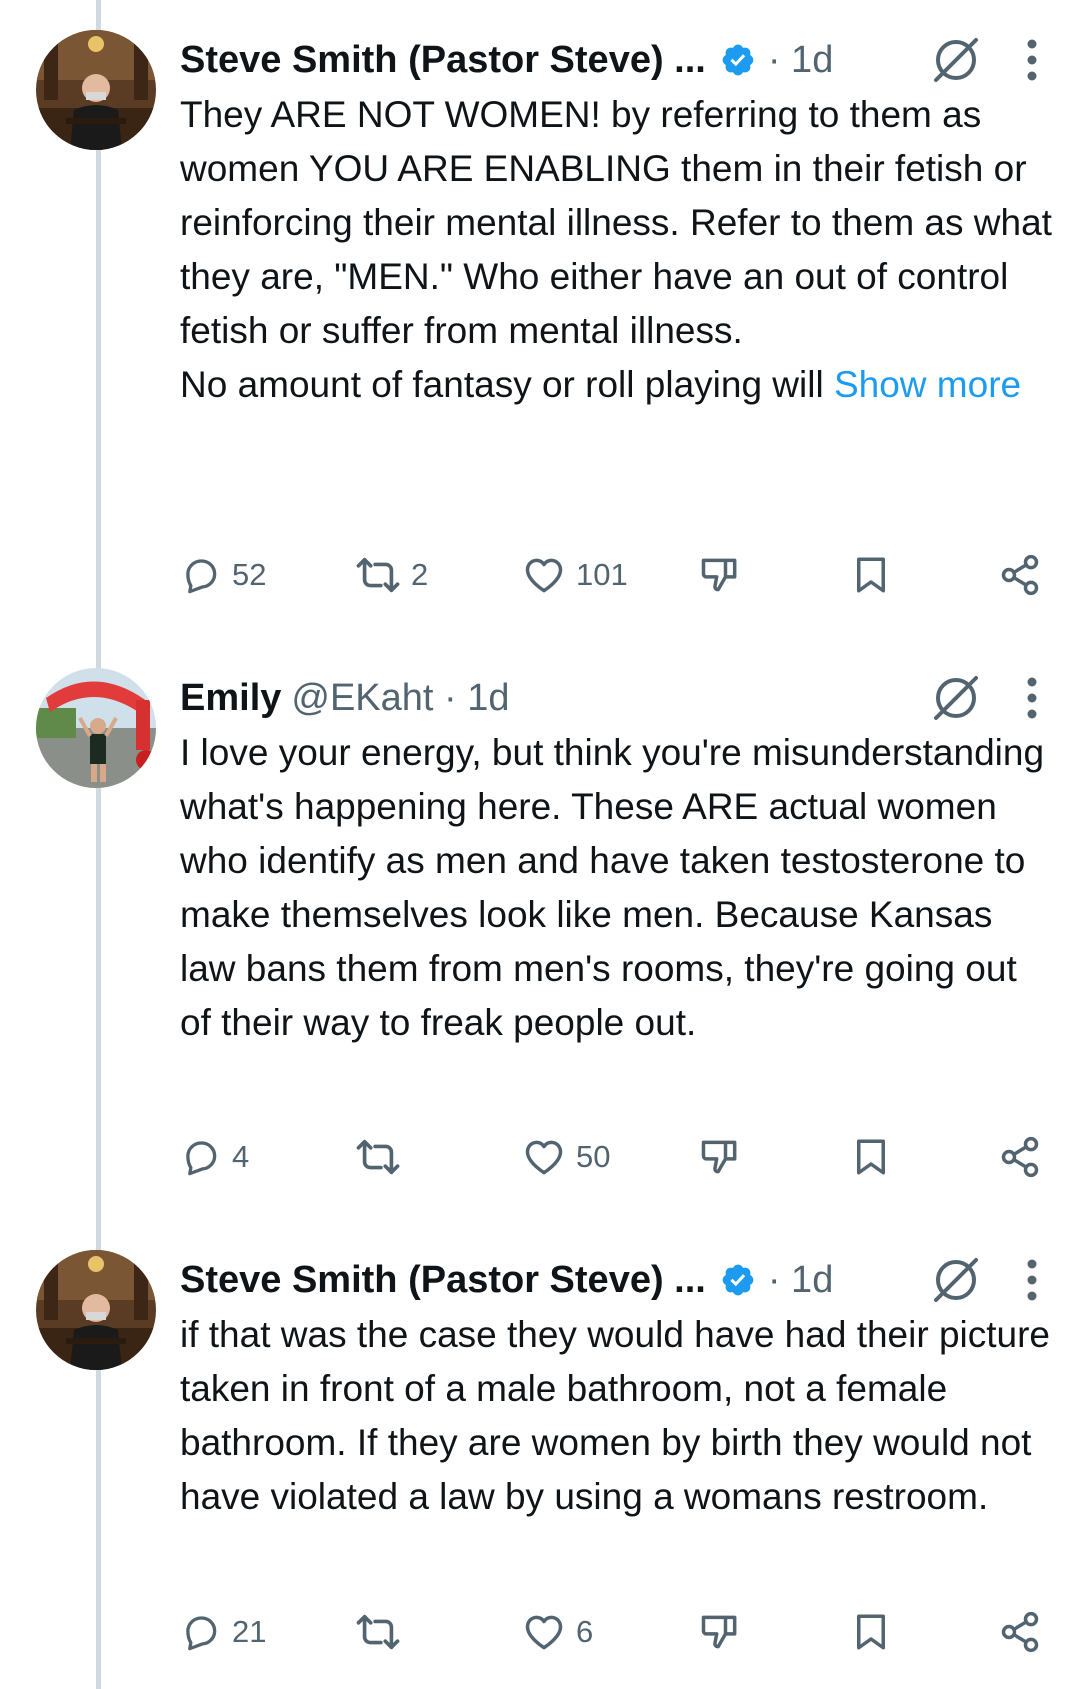 This screenshot has width=1080, height=1689. I want to click on like-count: 50, so click(593, 1156).